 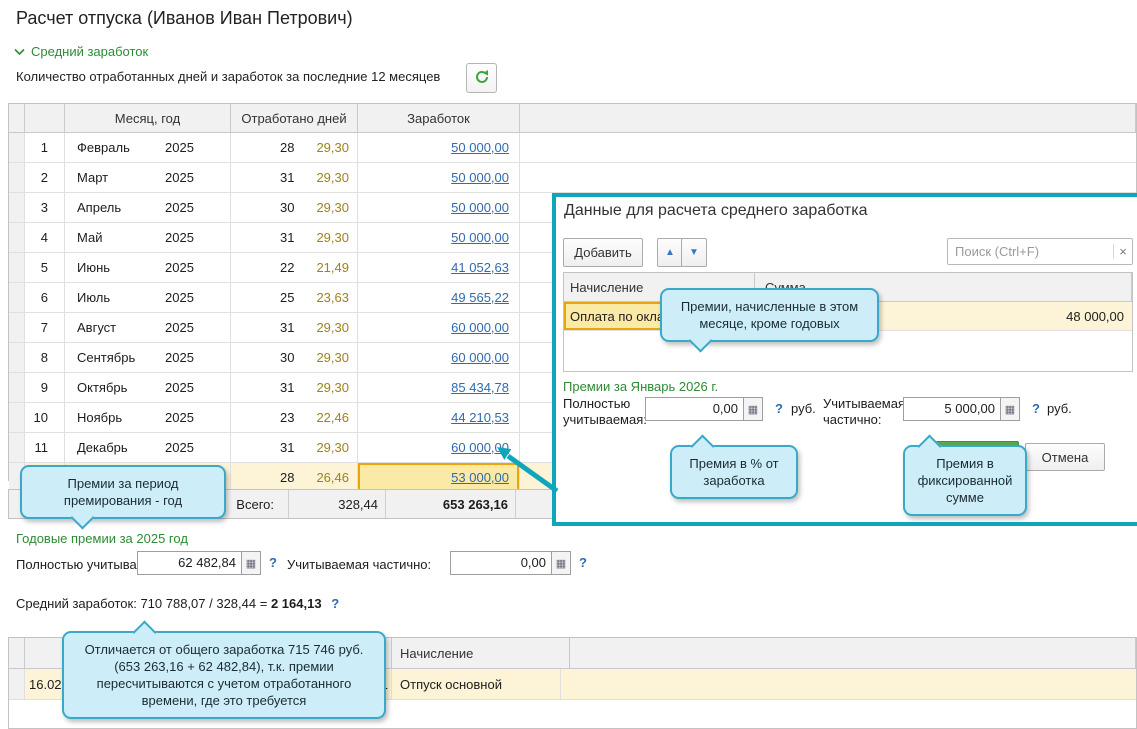 I want to click on month-year-cell: Май 2025, so click(x=148, y=237).